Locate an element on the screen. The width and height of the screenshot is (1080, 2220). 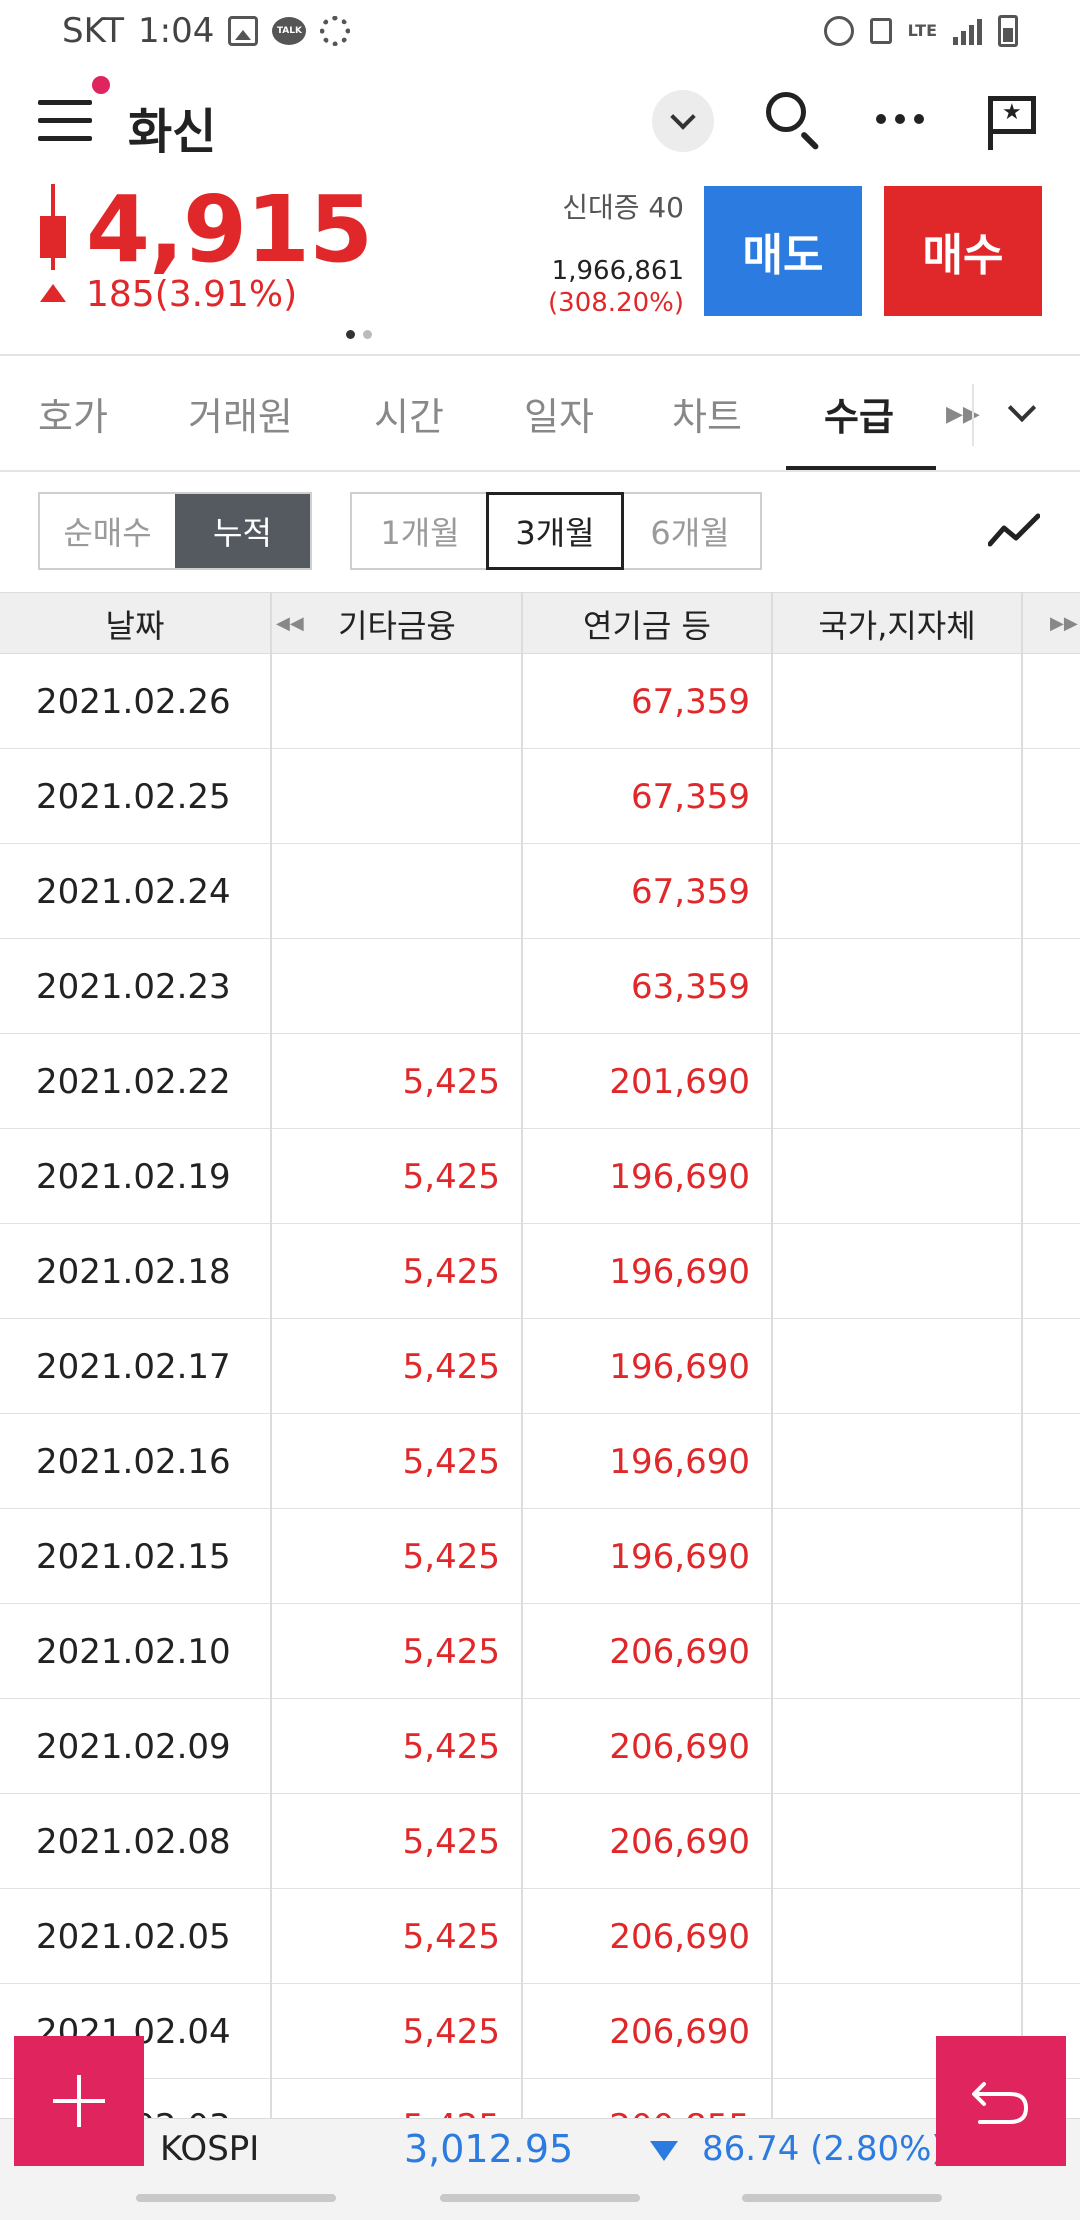
system-nav-bar is located at coordinates (540, 2200).